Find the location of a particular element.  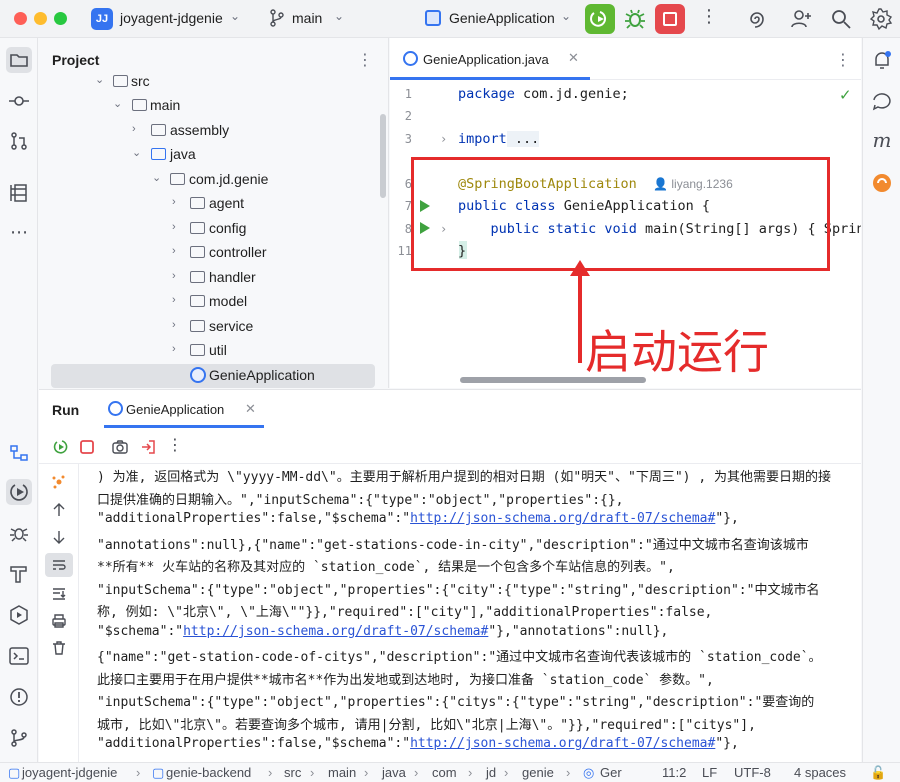

exit-icon is located at coordinates (148, 447).